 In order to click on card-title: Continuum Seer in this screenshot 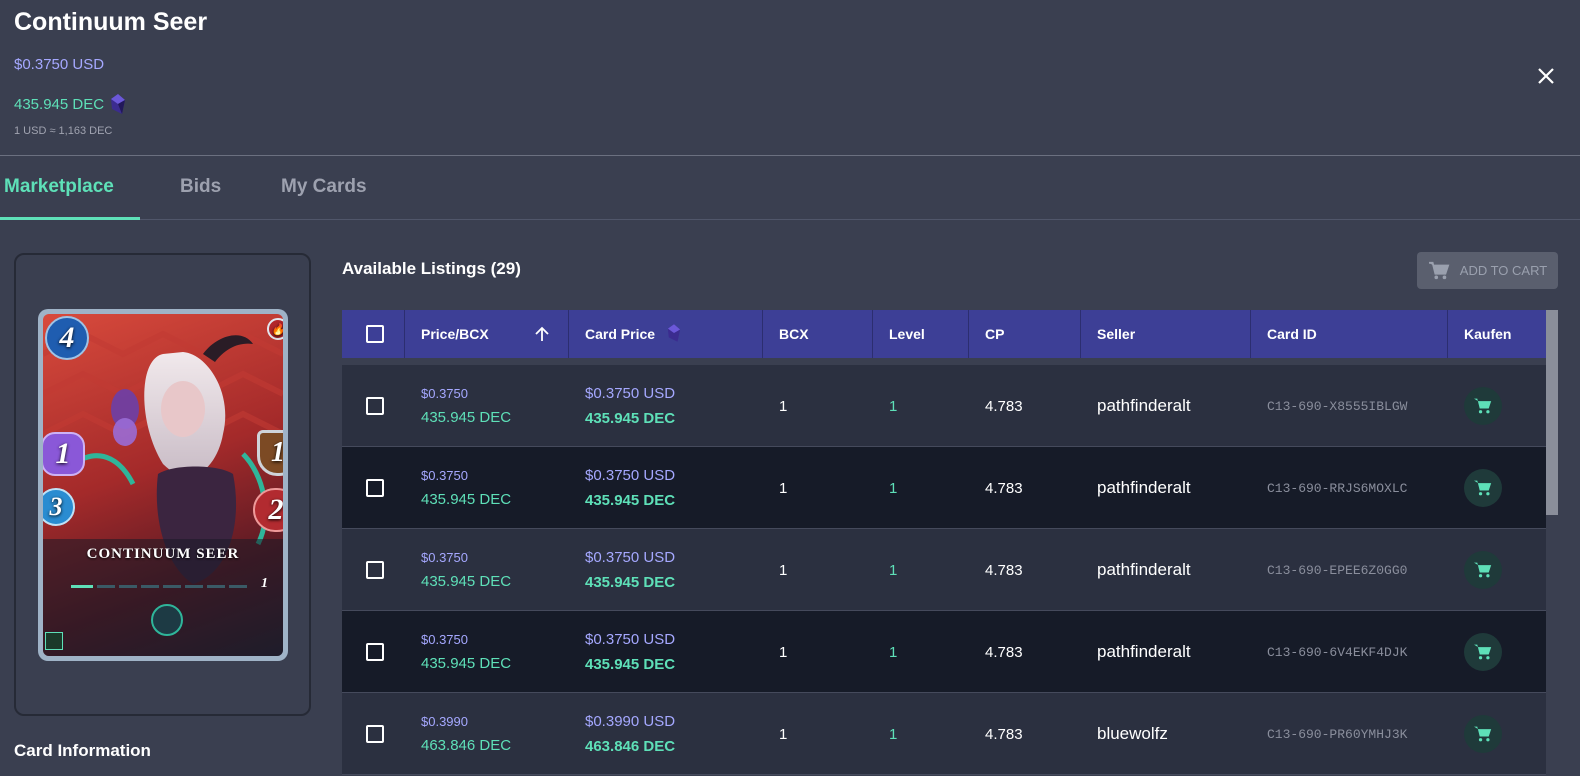, I will do `click(111, 22)`.